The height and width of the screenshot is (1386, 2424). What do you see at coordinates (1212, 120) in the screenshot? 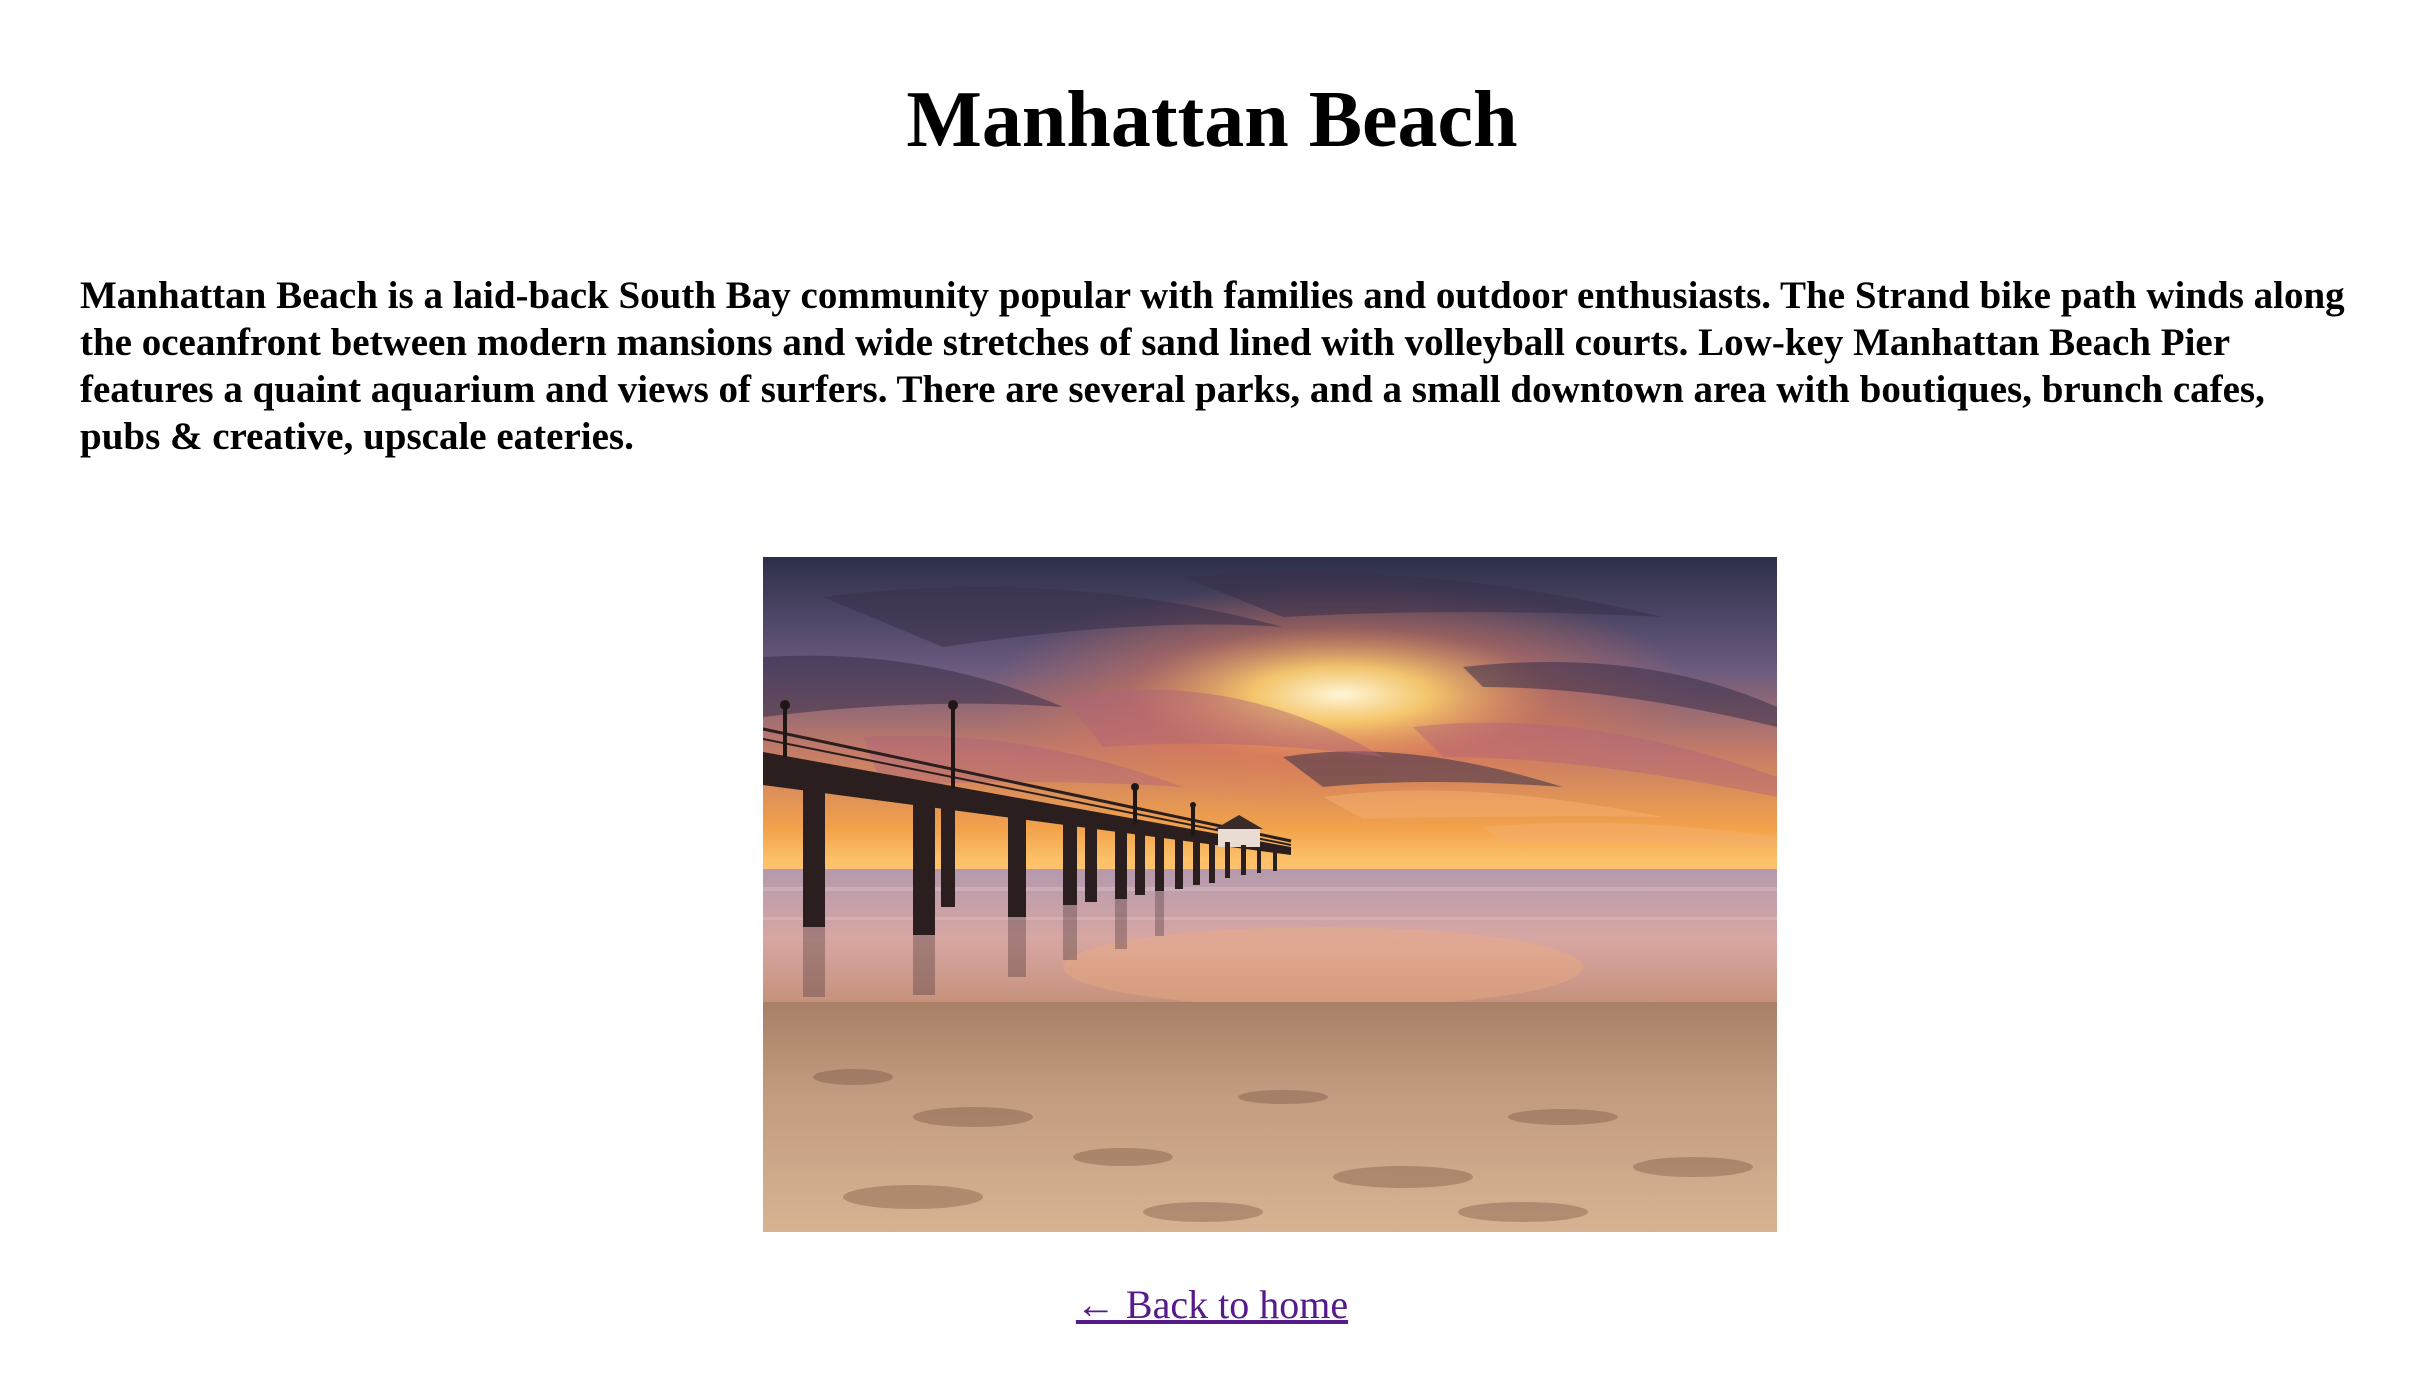
I see `page-title: Manhattan Beach` at bounding box center [1212, 120].